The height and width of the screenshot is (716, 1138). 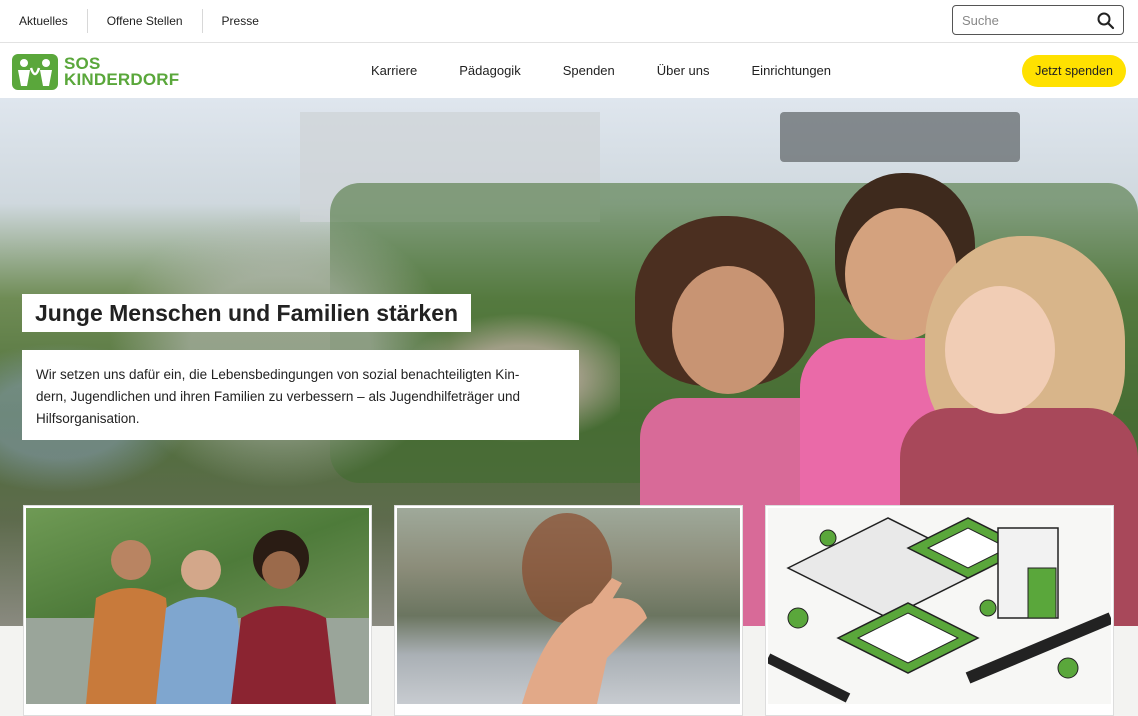 What do you see at coordinates (568, 606) in the screenshot?
I see `teaser-image-helping-hand` at bounding box center [568, 606].